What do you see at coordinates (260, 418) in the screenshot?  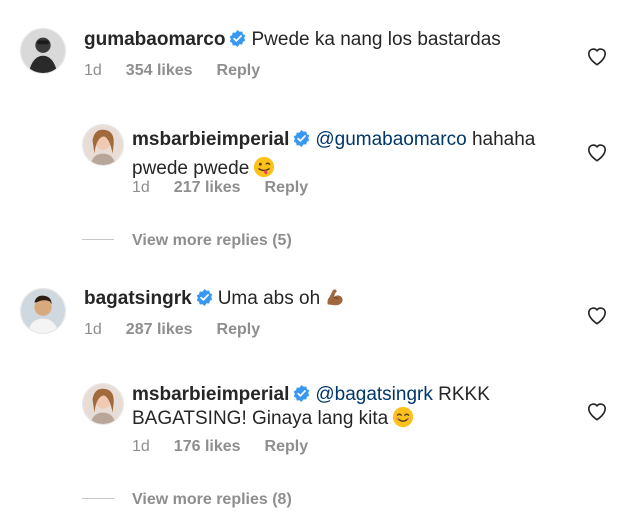 I see `reply-body: BAGATSING! Ginaya lang kita` at bounding box center [260, 418].